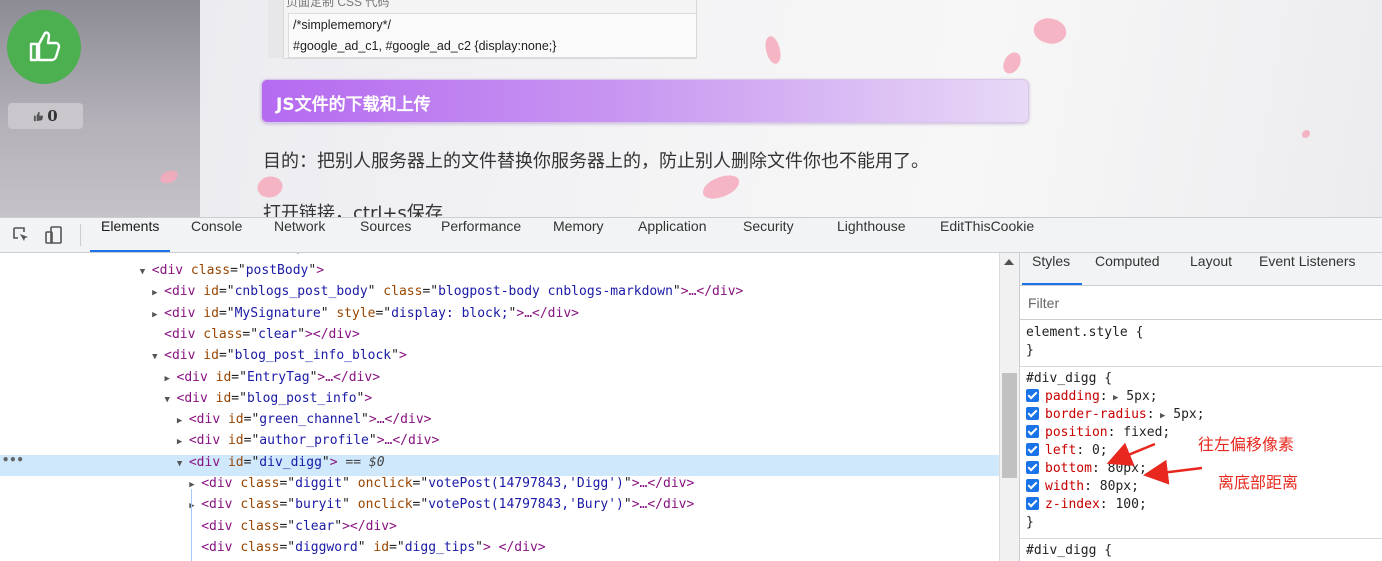  I want to click on bottom-arrow, so click(1173, 472).